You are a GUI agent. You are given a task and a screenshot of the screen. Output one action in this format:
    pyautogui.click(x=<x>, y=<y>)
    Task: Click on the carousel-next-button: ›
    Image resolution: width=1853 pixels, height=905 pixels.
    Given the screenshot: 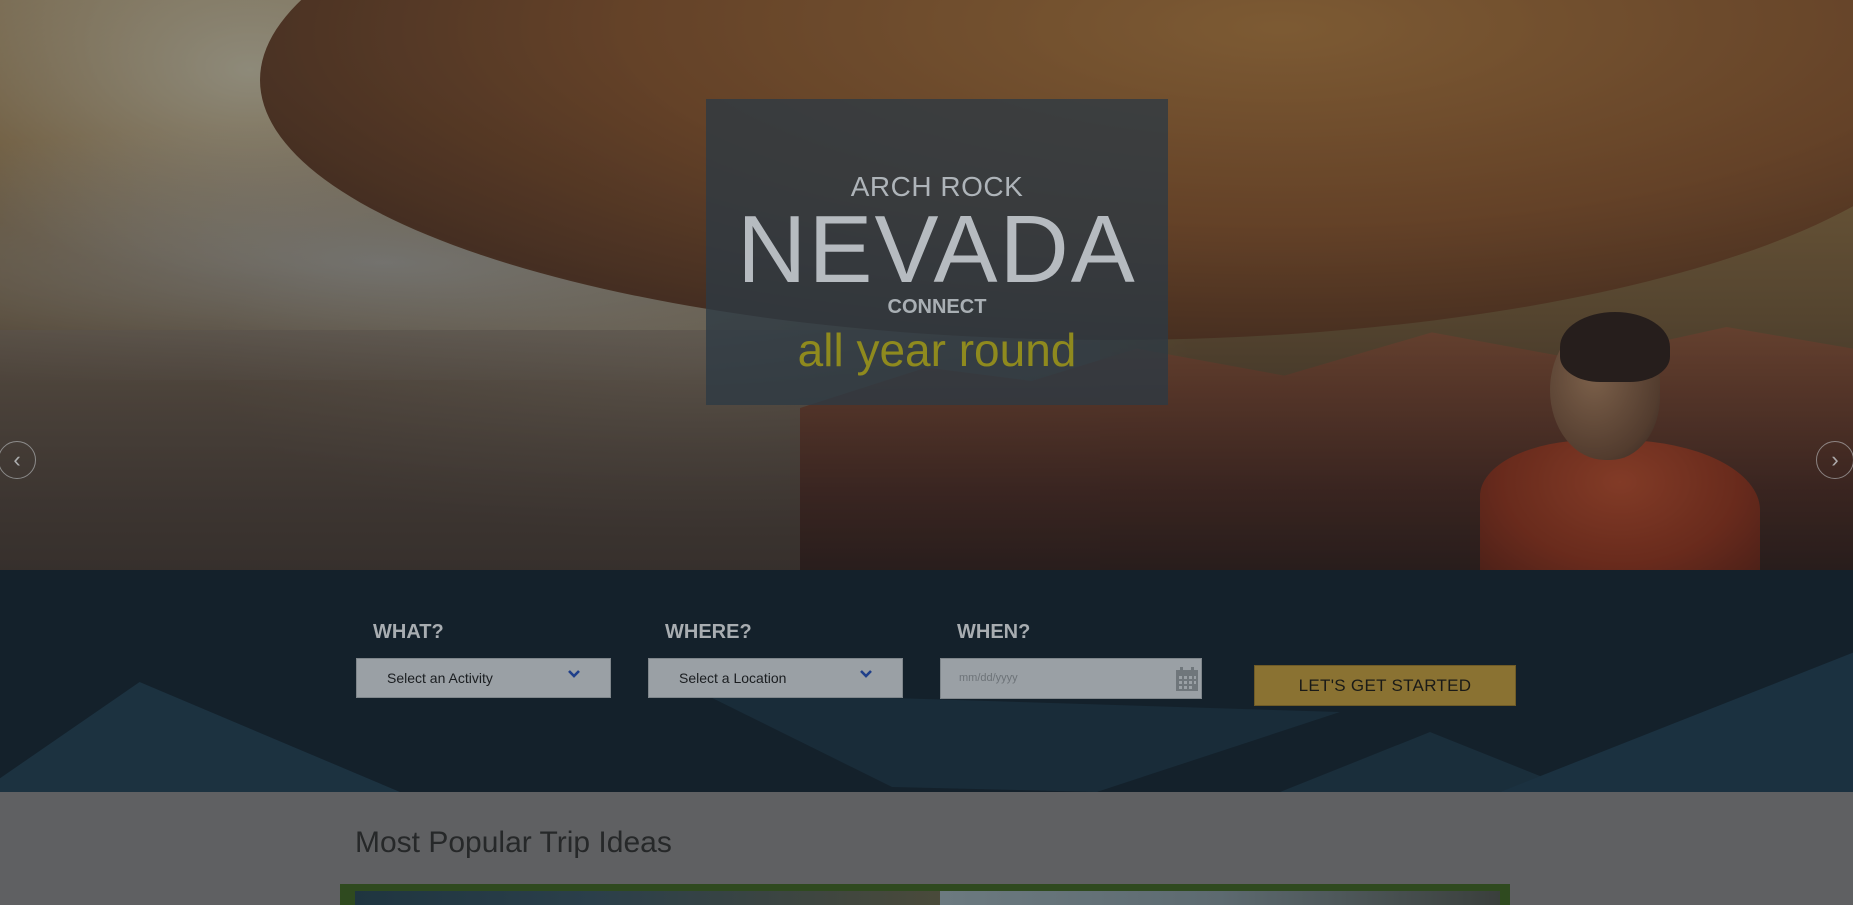 What is the action you would take?
    pyautogui.click(x=1834, y=460)
    